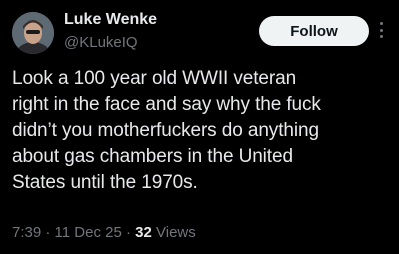 The image size is (399, 254). Describe the element at coordinates (165, 130) in the screenshot. I see `tweet-text-line: didn’t you motherfuckers do anything` at that location.